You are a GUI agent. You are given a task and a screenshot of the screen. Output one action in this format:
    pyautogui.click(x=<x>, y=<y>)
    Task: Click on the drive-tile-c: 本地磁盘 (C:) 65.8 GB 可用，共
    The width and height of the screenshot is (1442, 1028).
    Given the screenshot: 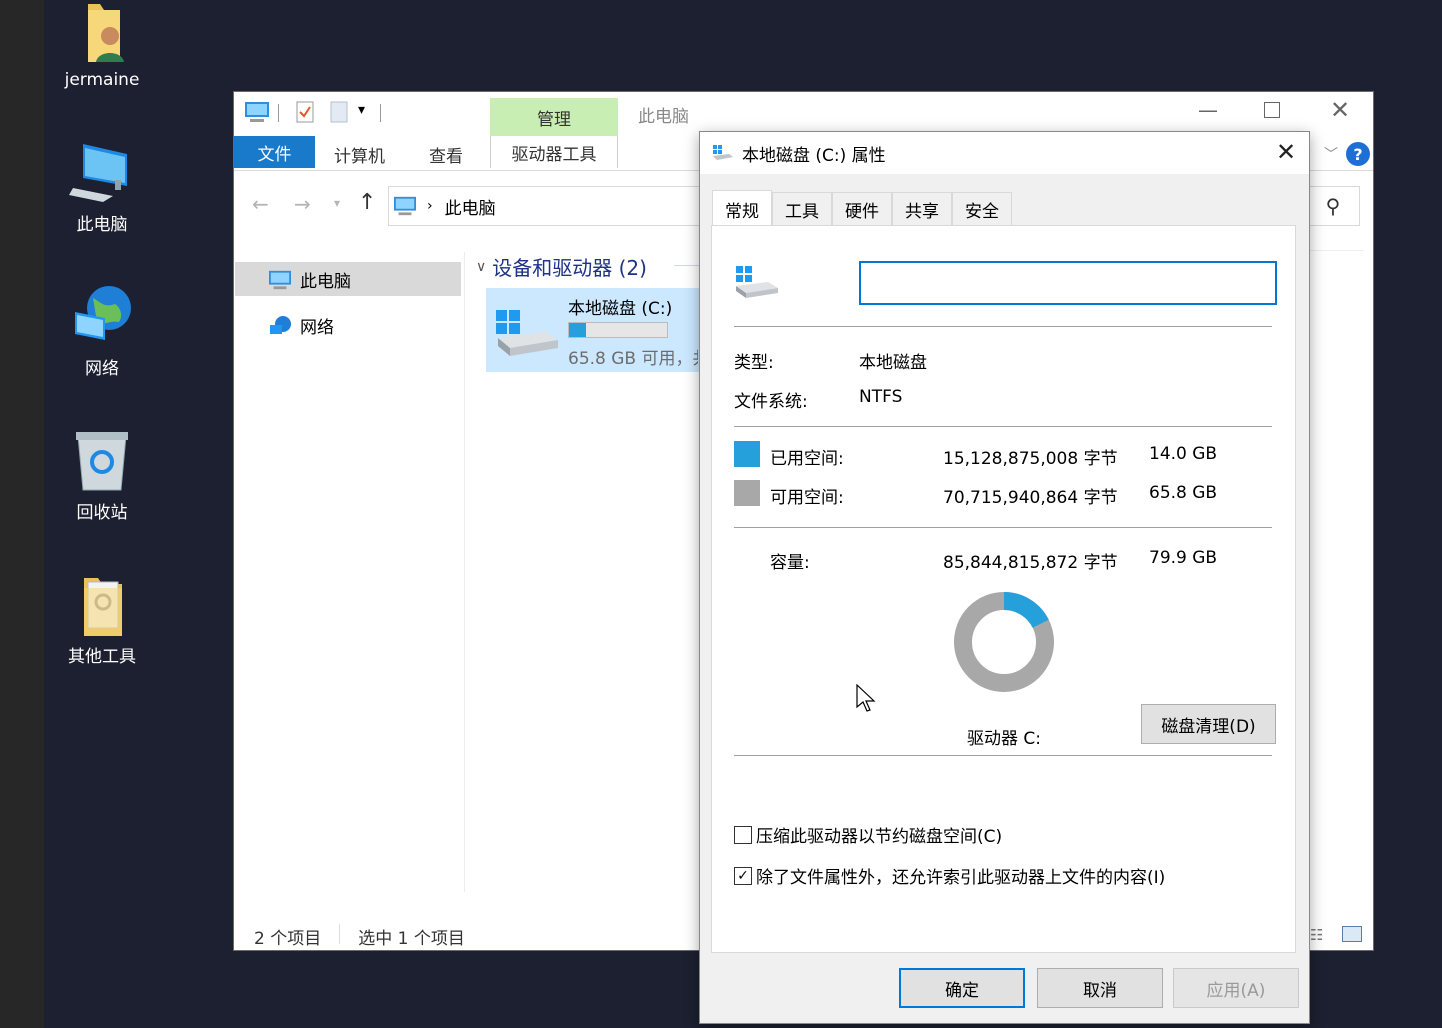 What is the action you would take?
    pyautogui.click(x=594, y=330)
    